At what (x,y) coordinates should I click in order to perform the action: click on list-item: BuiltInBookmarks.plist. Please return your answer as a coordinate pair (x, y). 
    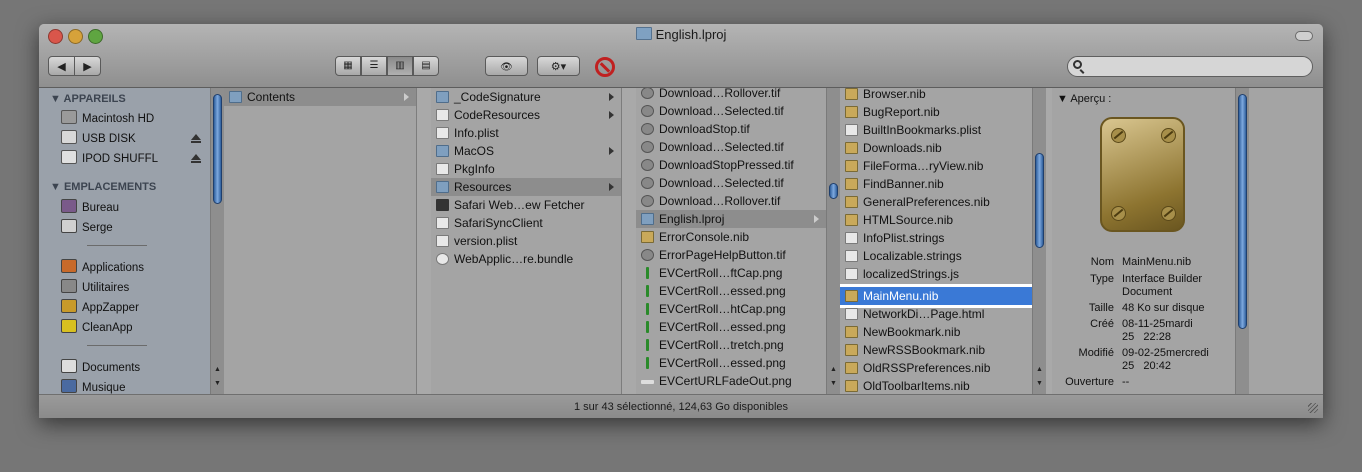
    Looking at the image, I should click on (936, 130).